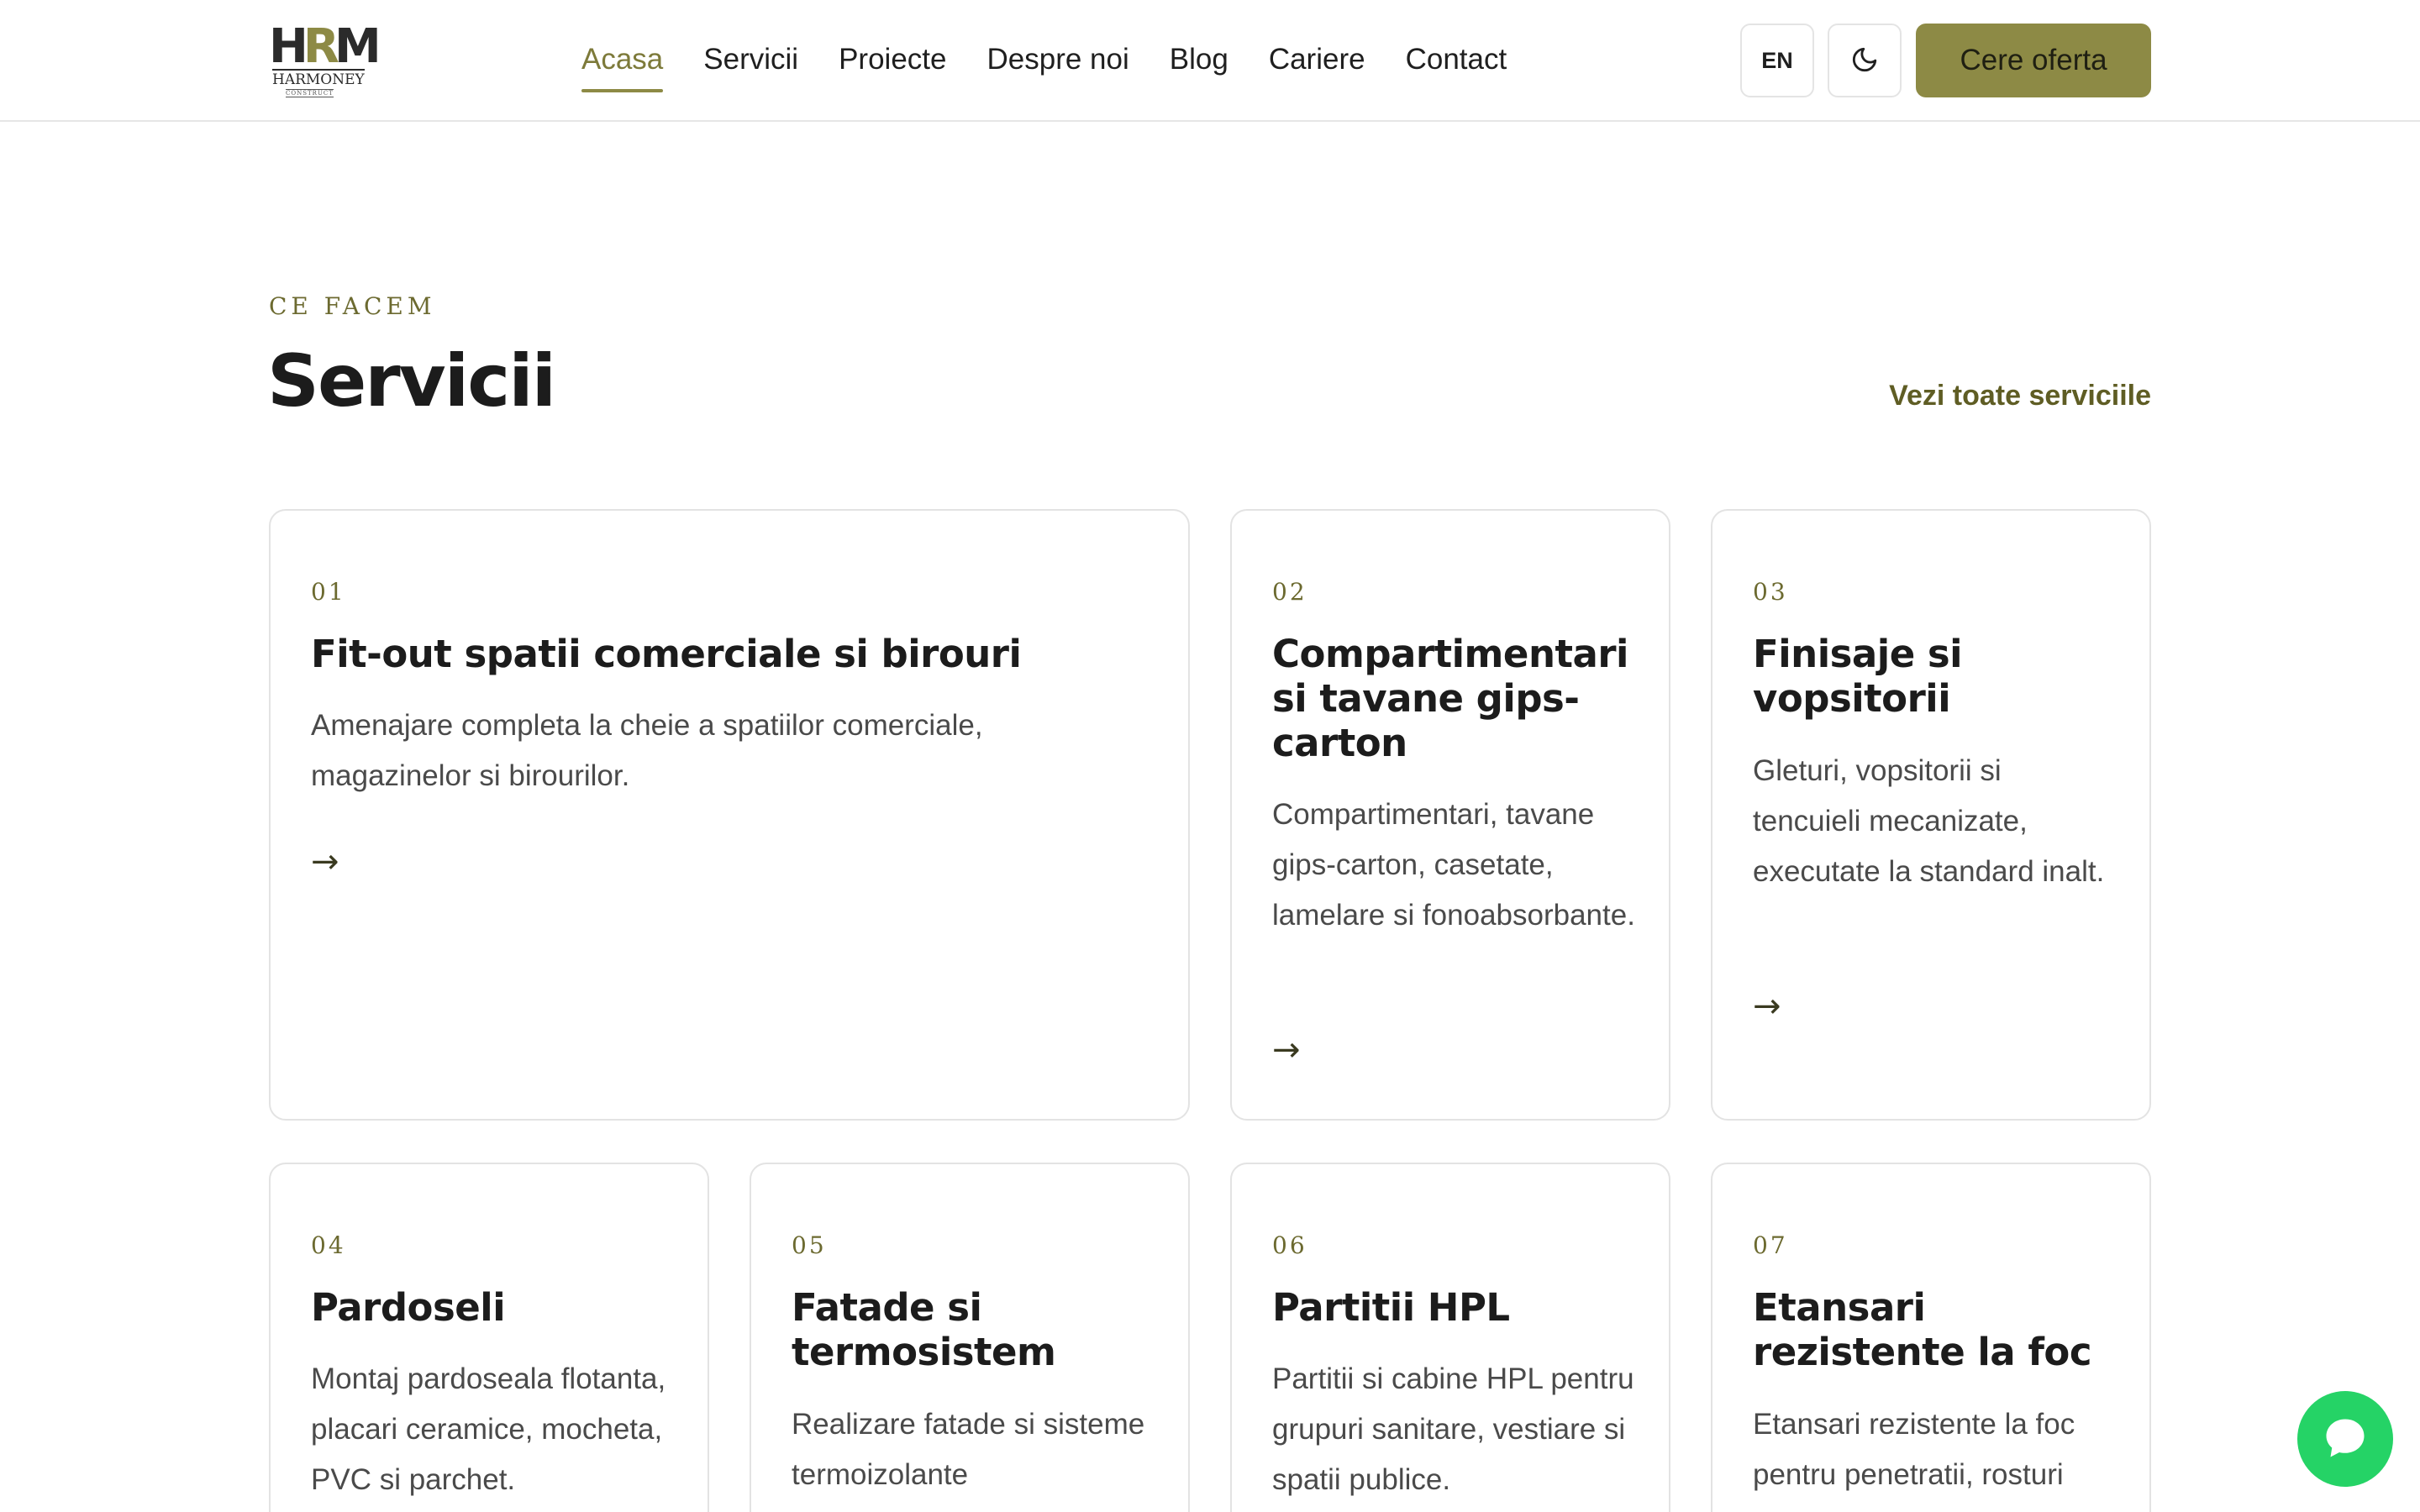 The width and height of the screenshot is (2420, 1512). Describe the element at coordinates (1456, 60) in the screenshot. I see `nav-item-contact: Contact` at that location.